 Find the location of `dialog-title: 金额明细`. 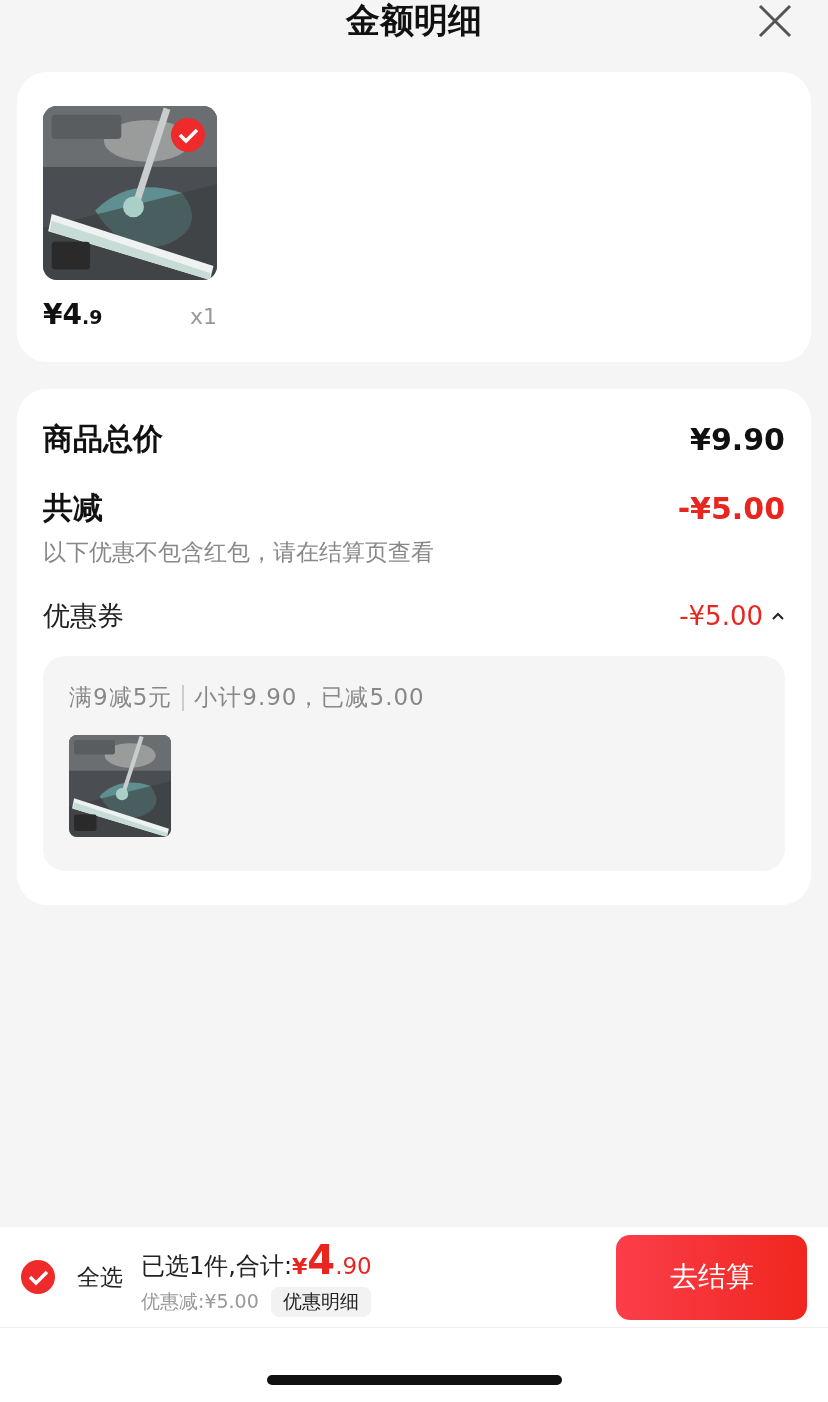

dialog-title: 金额明细 is located at coordinates (414, 21).